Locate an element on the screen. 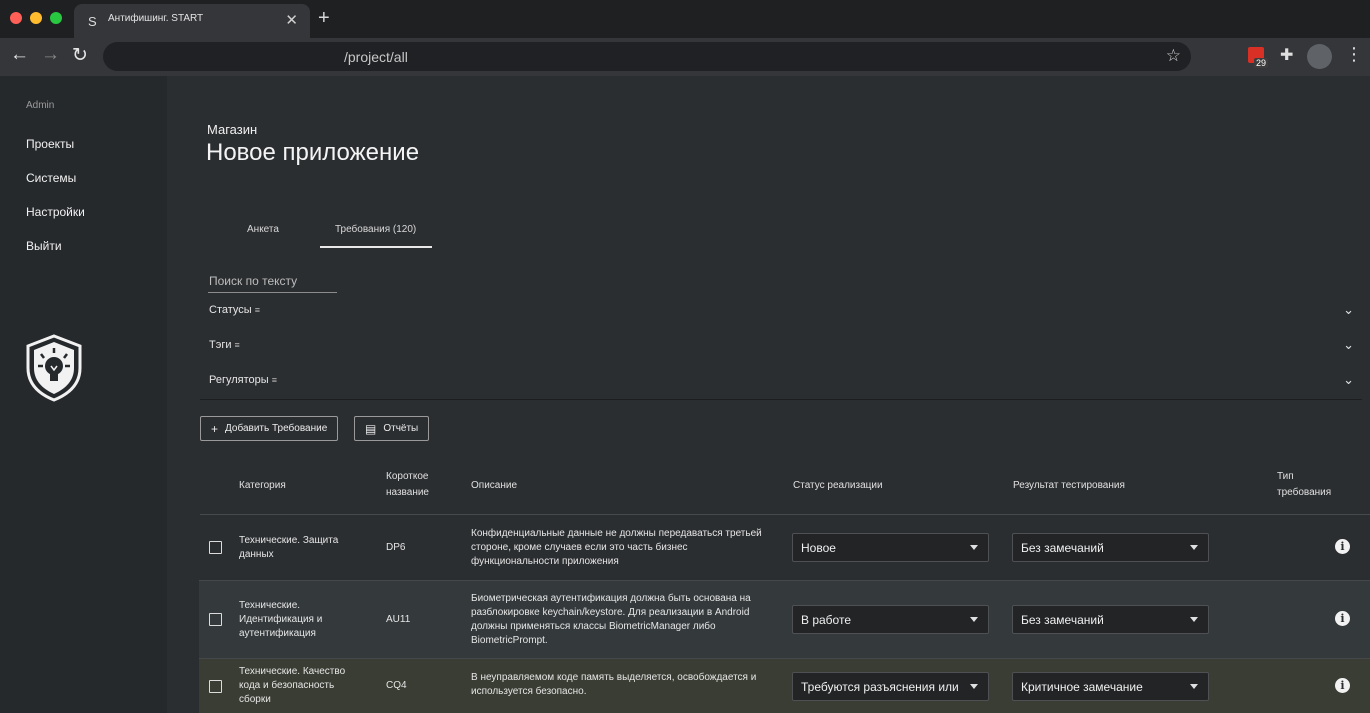  sidebar-user: Admin is located at coordinates (40, 105).